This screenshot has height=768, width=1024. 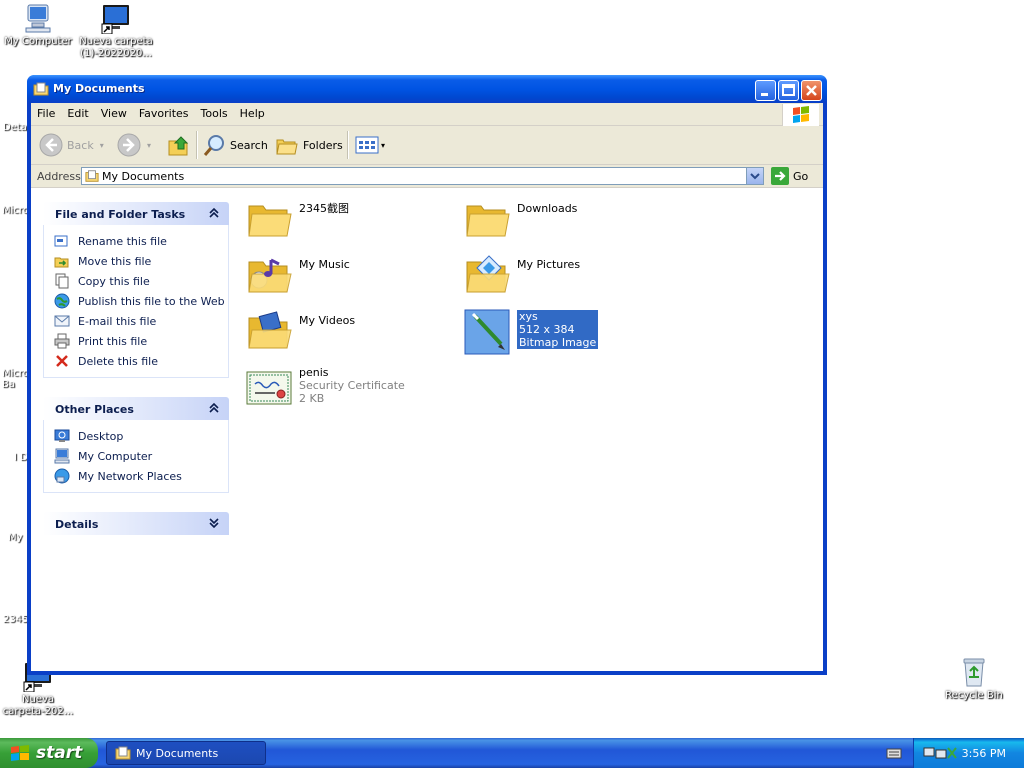 What do you see at coordinates (143, 176) in the screenshot?
I see `address-value: My Documents` at bounding box center [143, 176].